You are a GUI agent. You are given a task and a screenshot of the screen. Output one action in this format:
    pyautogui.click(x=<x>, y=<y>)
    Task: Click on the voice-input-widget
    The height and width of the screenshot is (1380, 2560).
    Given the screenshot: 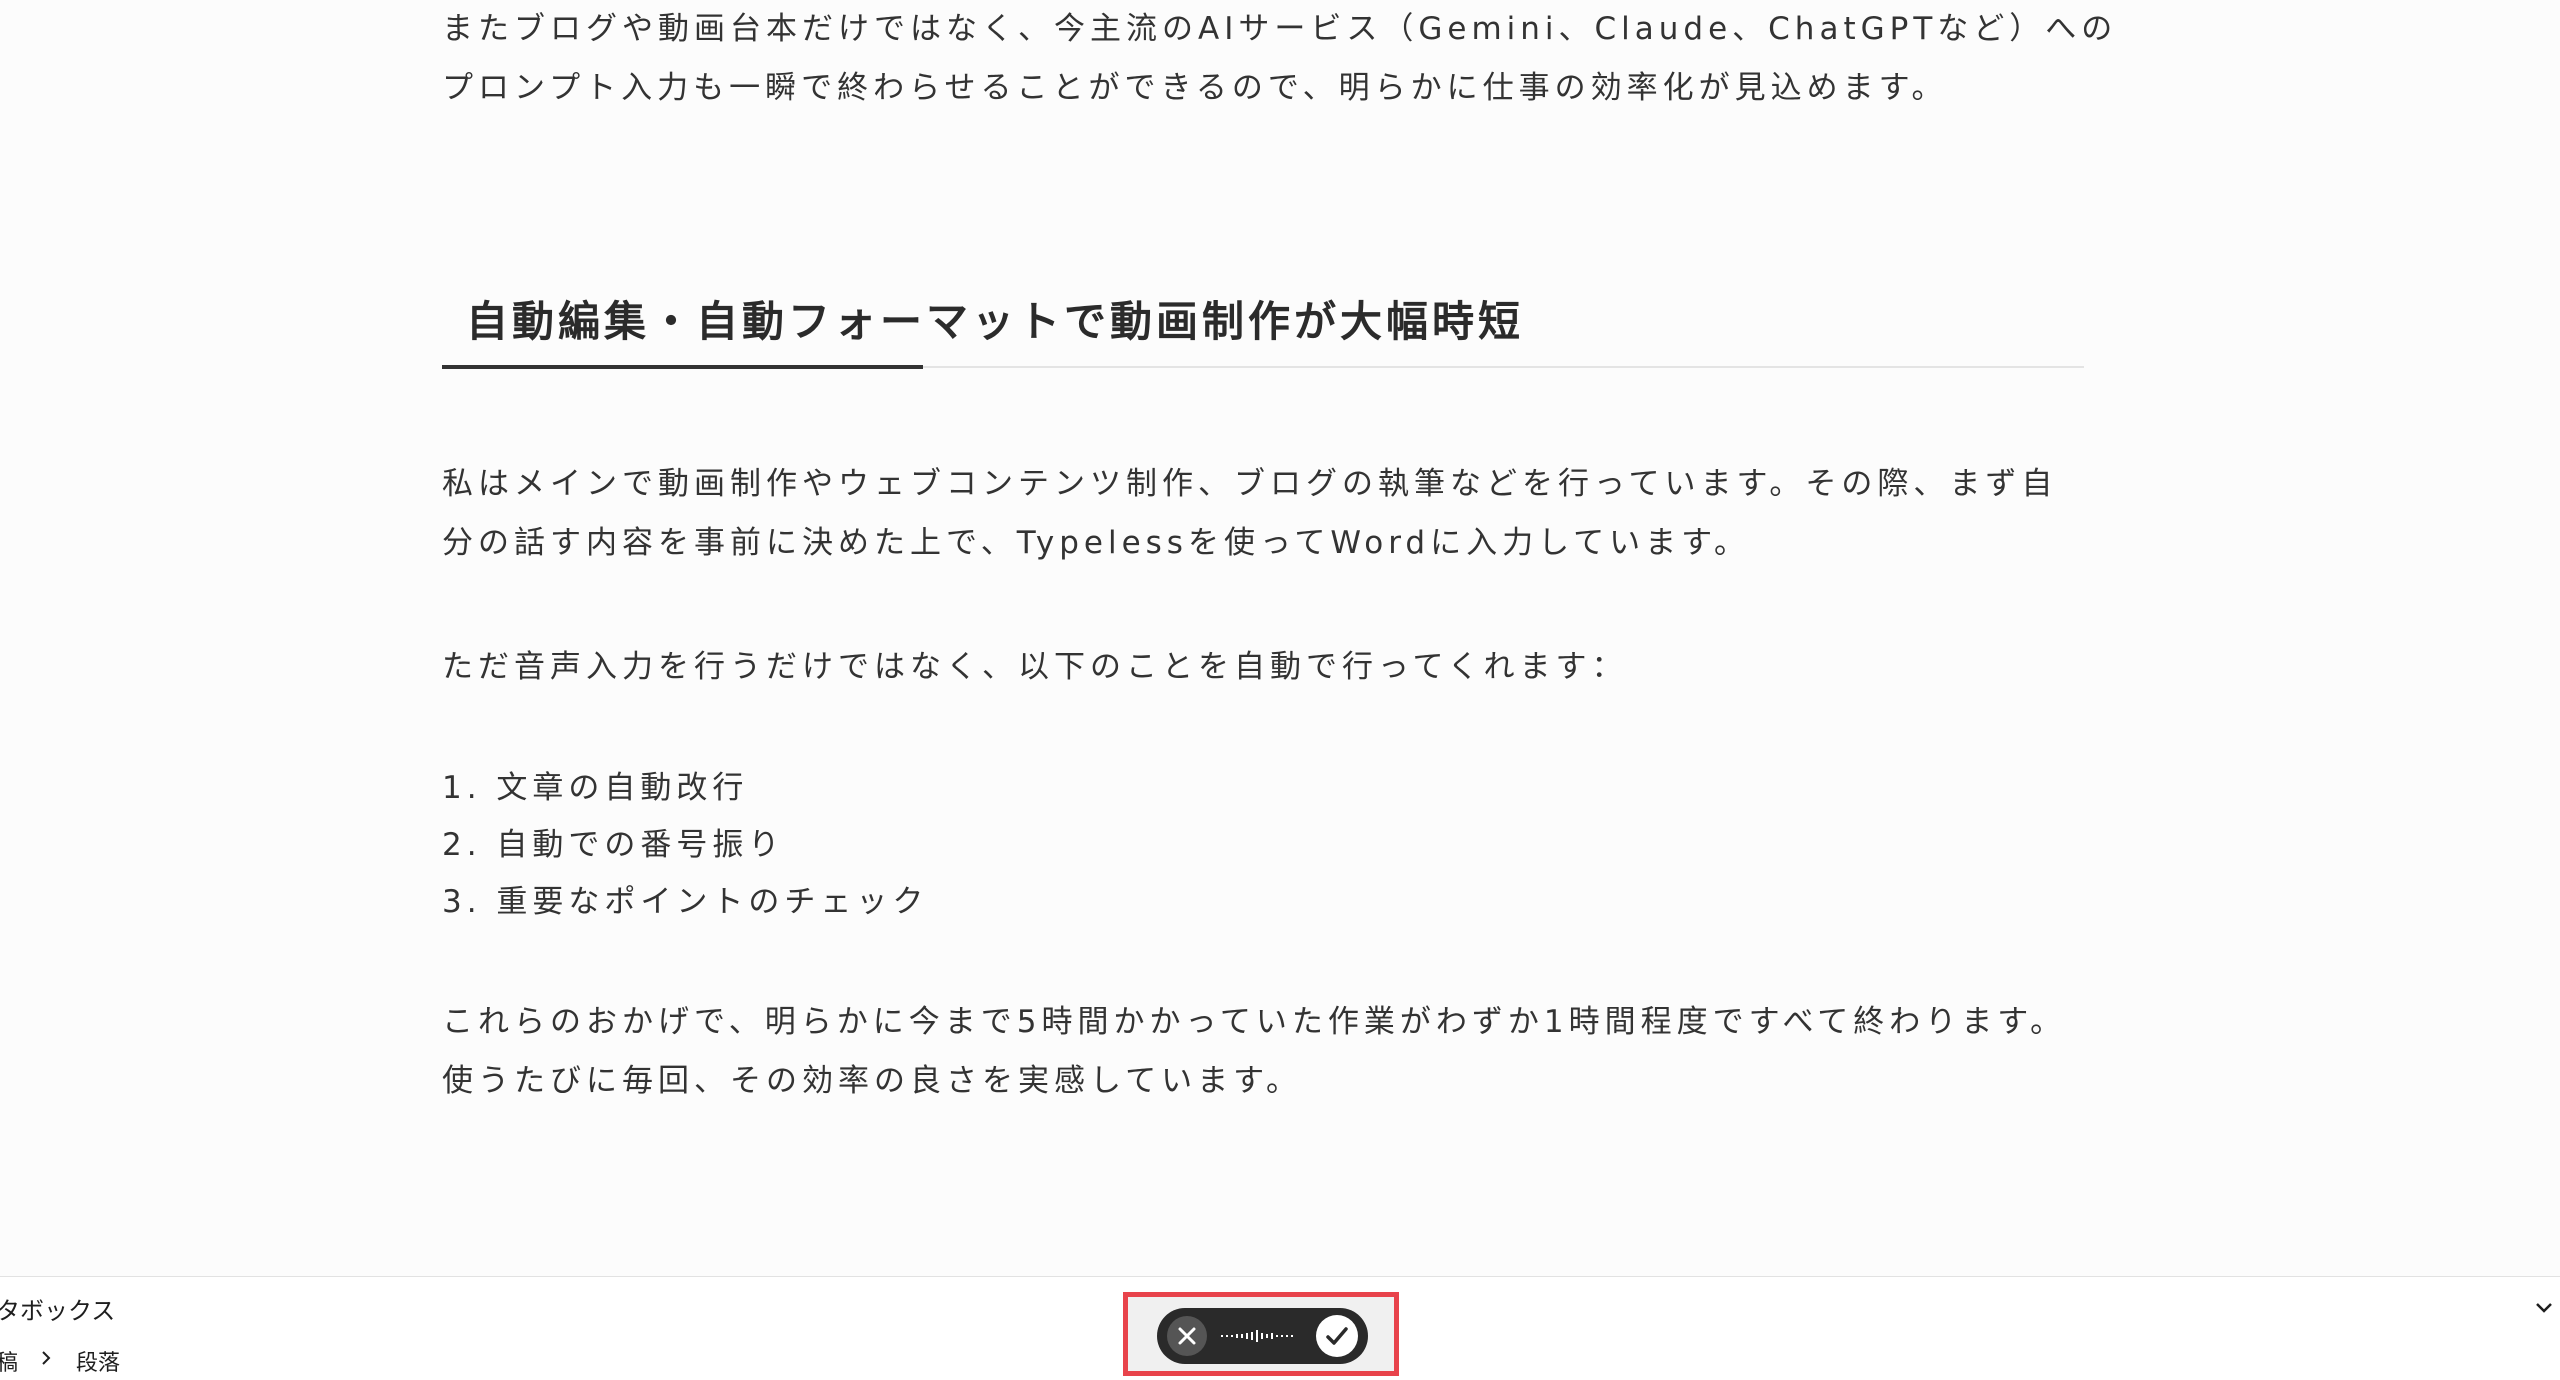 What is the action you would take?
    pyautogui.click(x=1262, y=1336)
    